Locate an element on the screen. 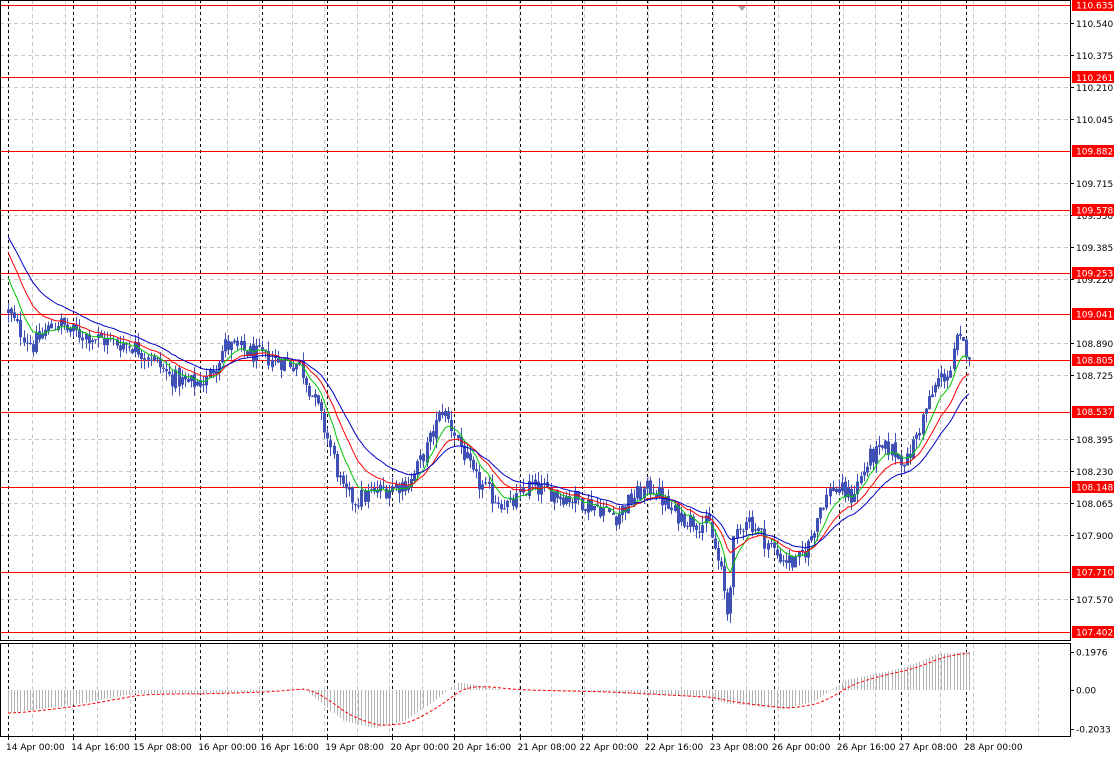 This screenshot has width=1120, height=758. level-label: 109.578 is located at coordinates (1094, 211).